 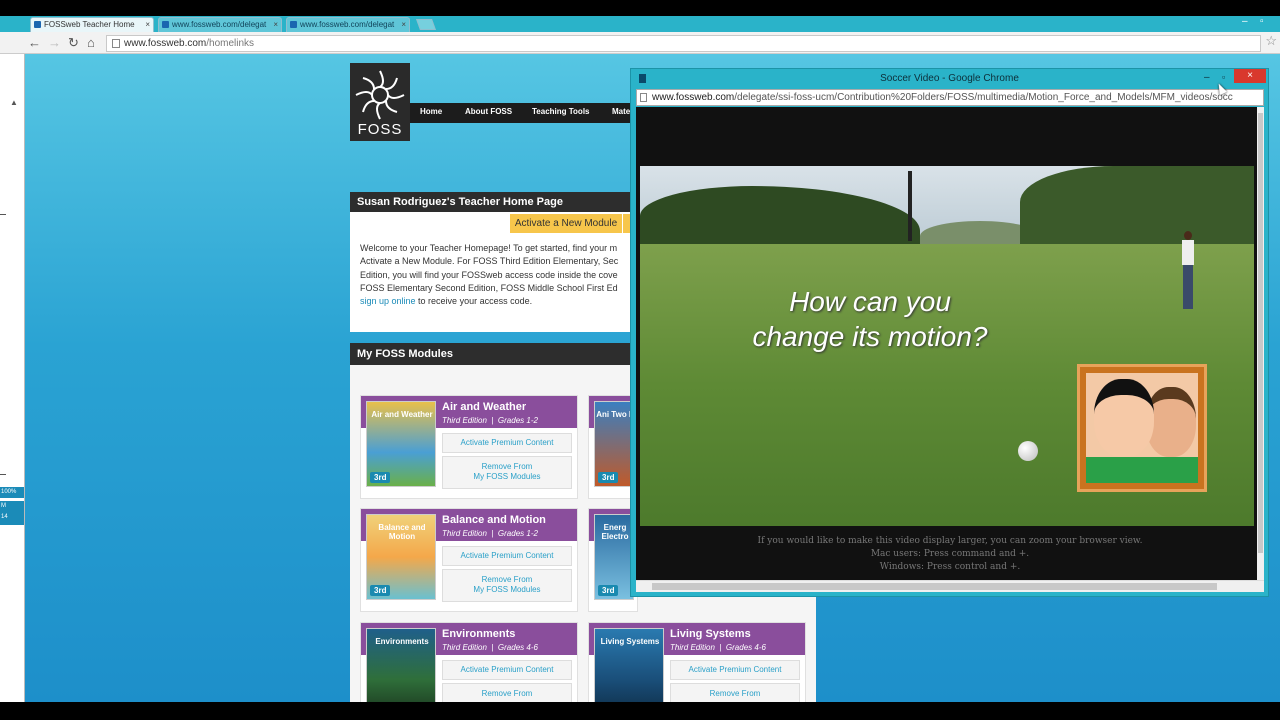 I want to click on window-maximize-icon: ▫, so click(x=1262, y=21).